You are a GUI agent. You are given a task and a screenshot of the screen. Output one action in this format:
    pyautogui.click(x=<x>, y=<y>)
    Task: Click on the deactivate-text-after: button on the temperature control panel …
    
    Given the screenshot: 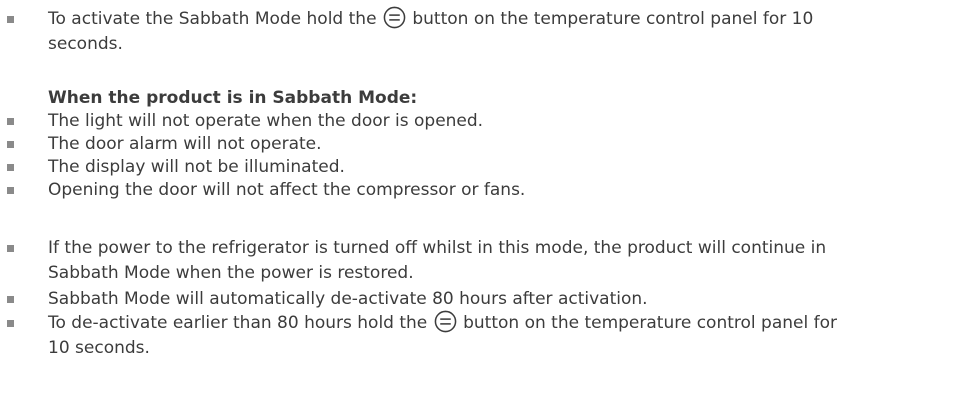 What is the action you would take?
    pyautogui.click(x=650, y=323)
    